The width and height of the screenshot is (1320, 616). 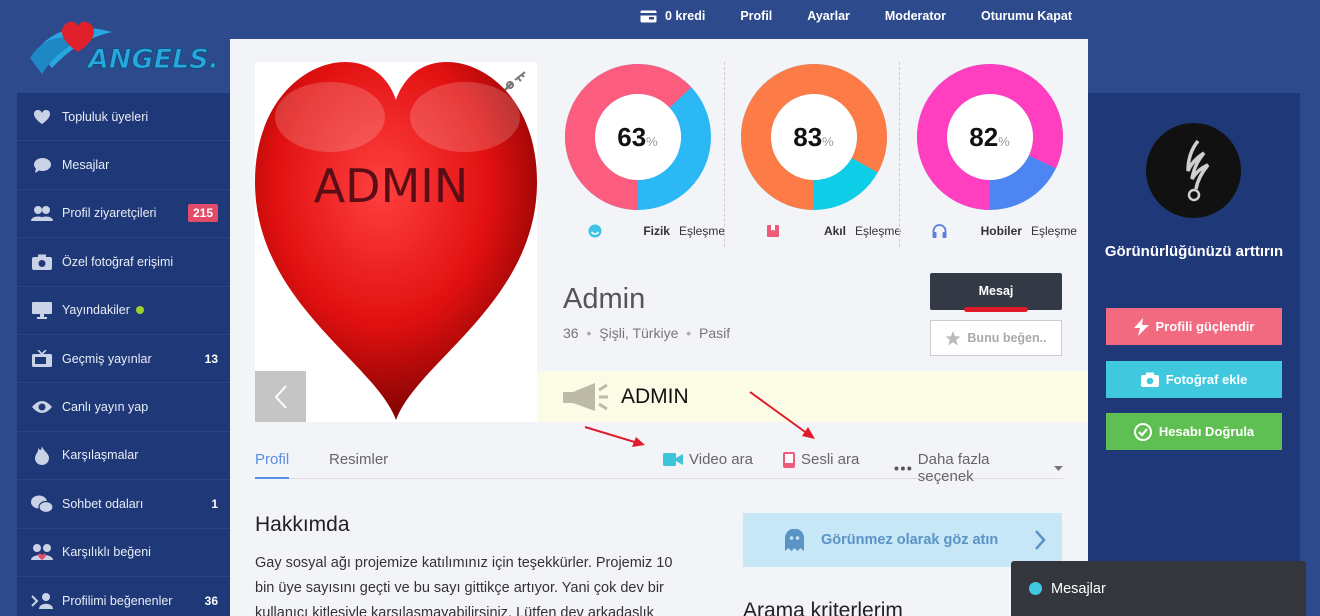 I want to click on tab-pictures: Resimler, so click(x=358, y=459).